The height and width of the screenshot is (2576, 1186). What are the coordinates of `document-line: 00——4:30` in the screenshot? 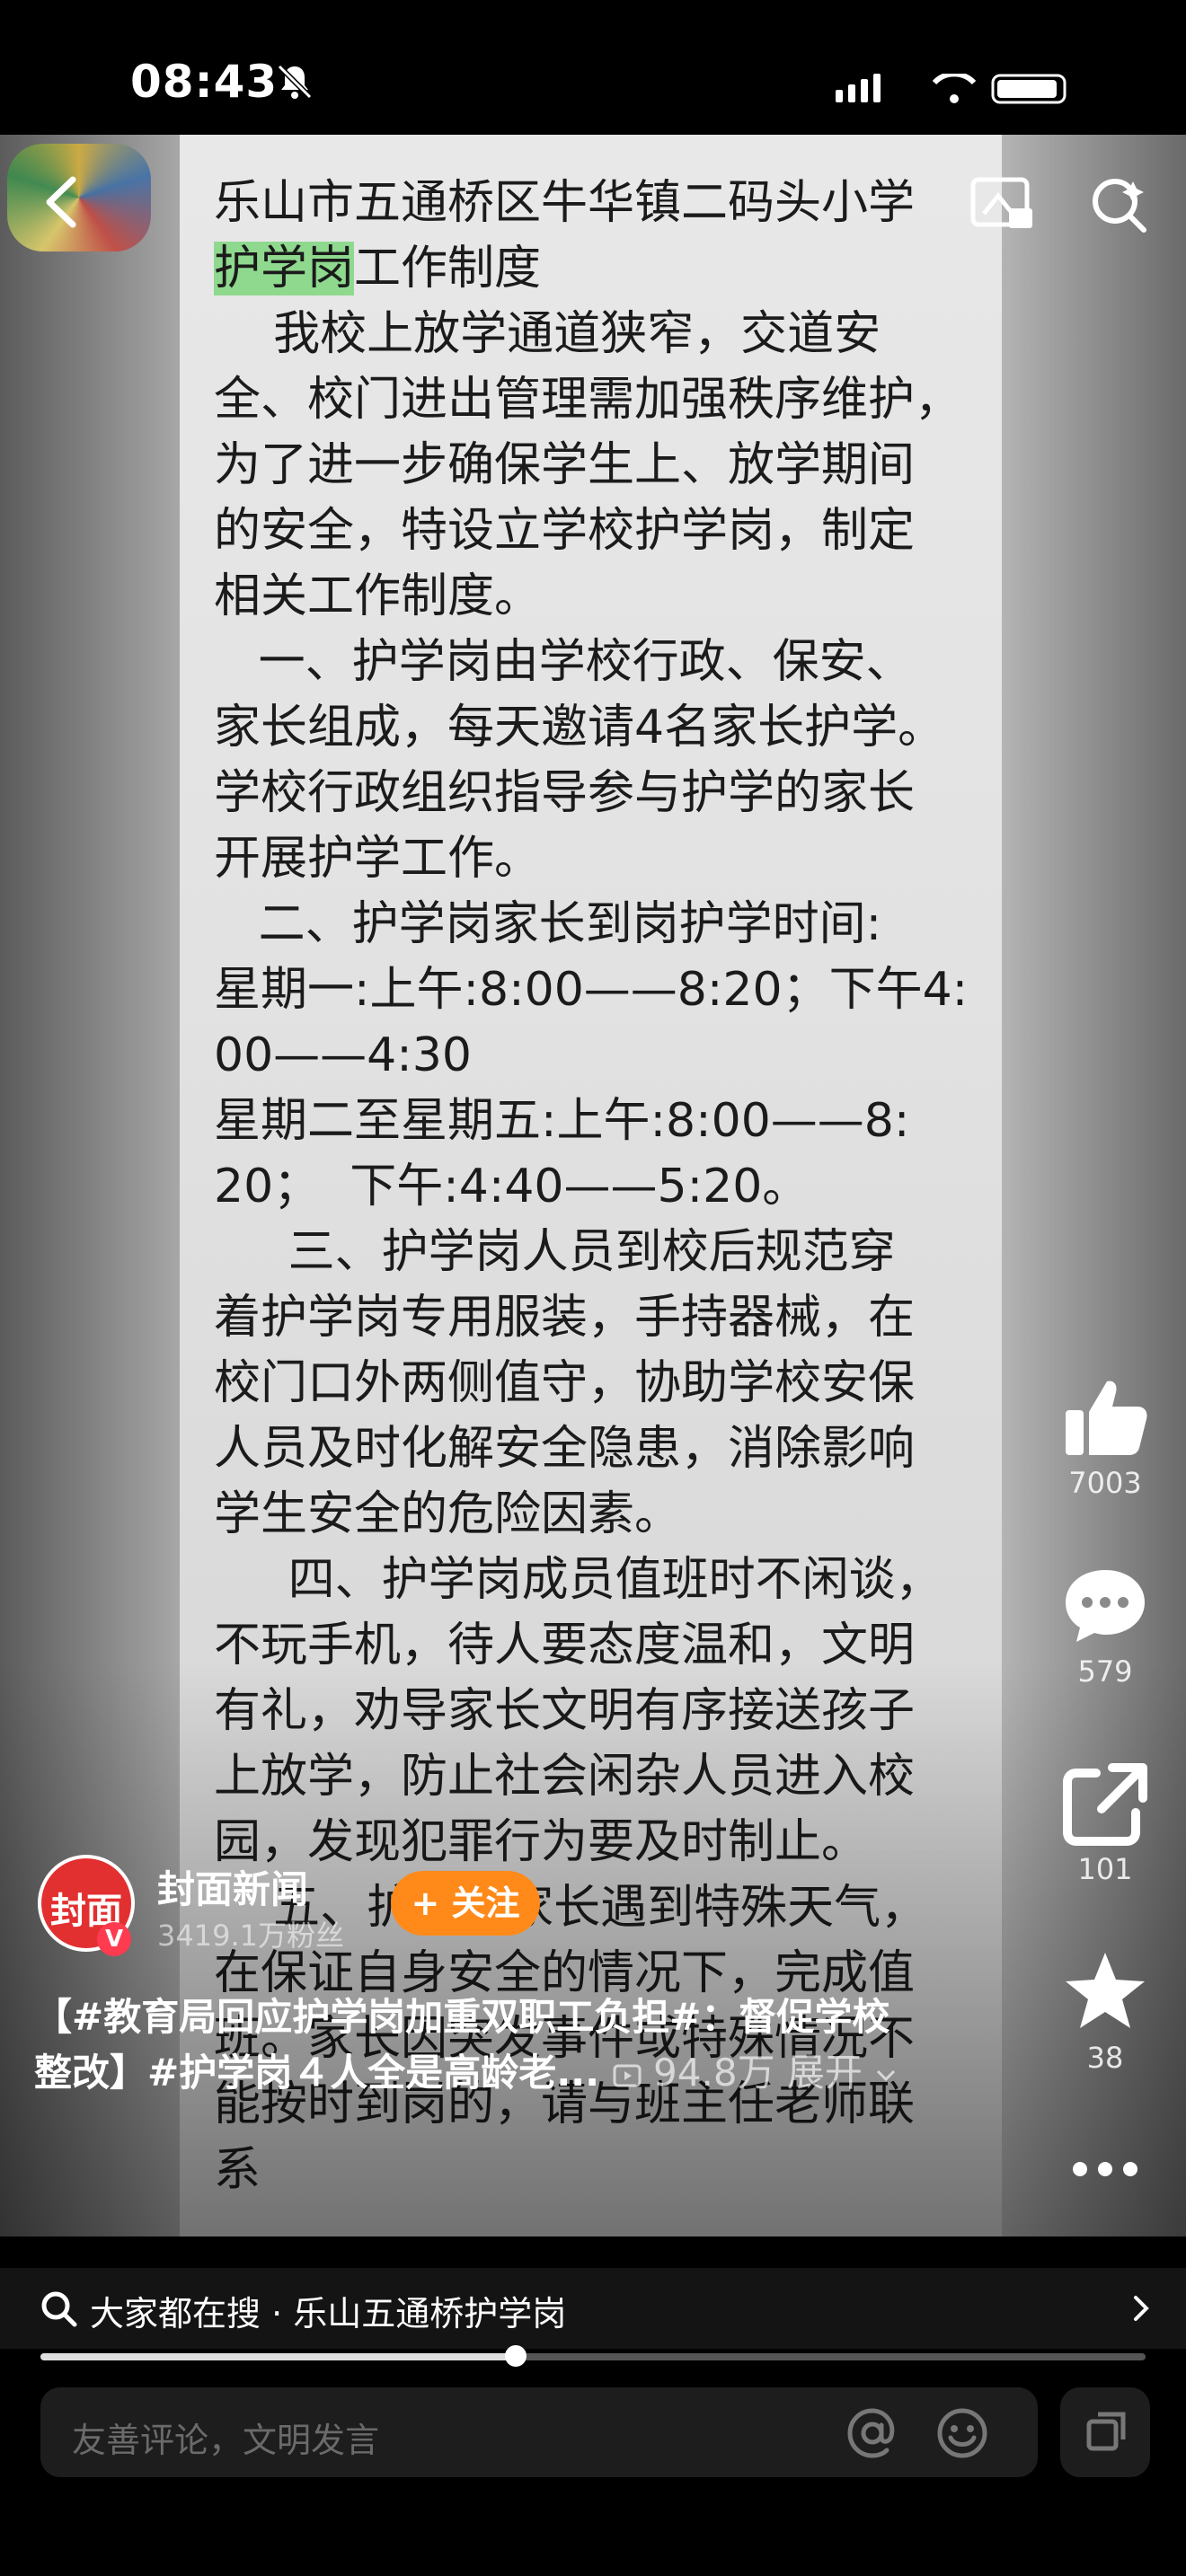 It's located at (343, 1055).